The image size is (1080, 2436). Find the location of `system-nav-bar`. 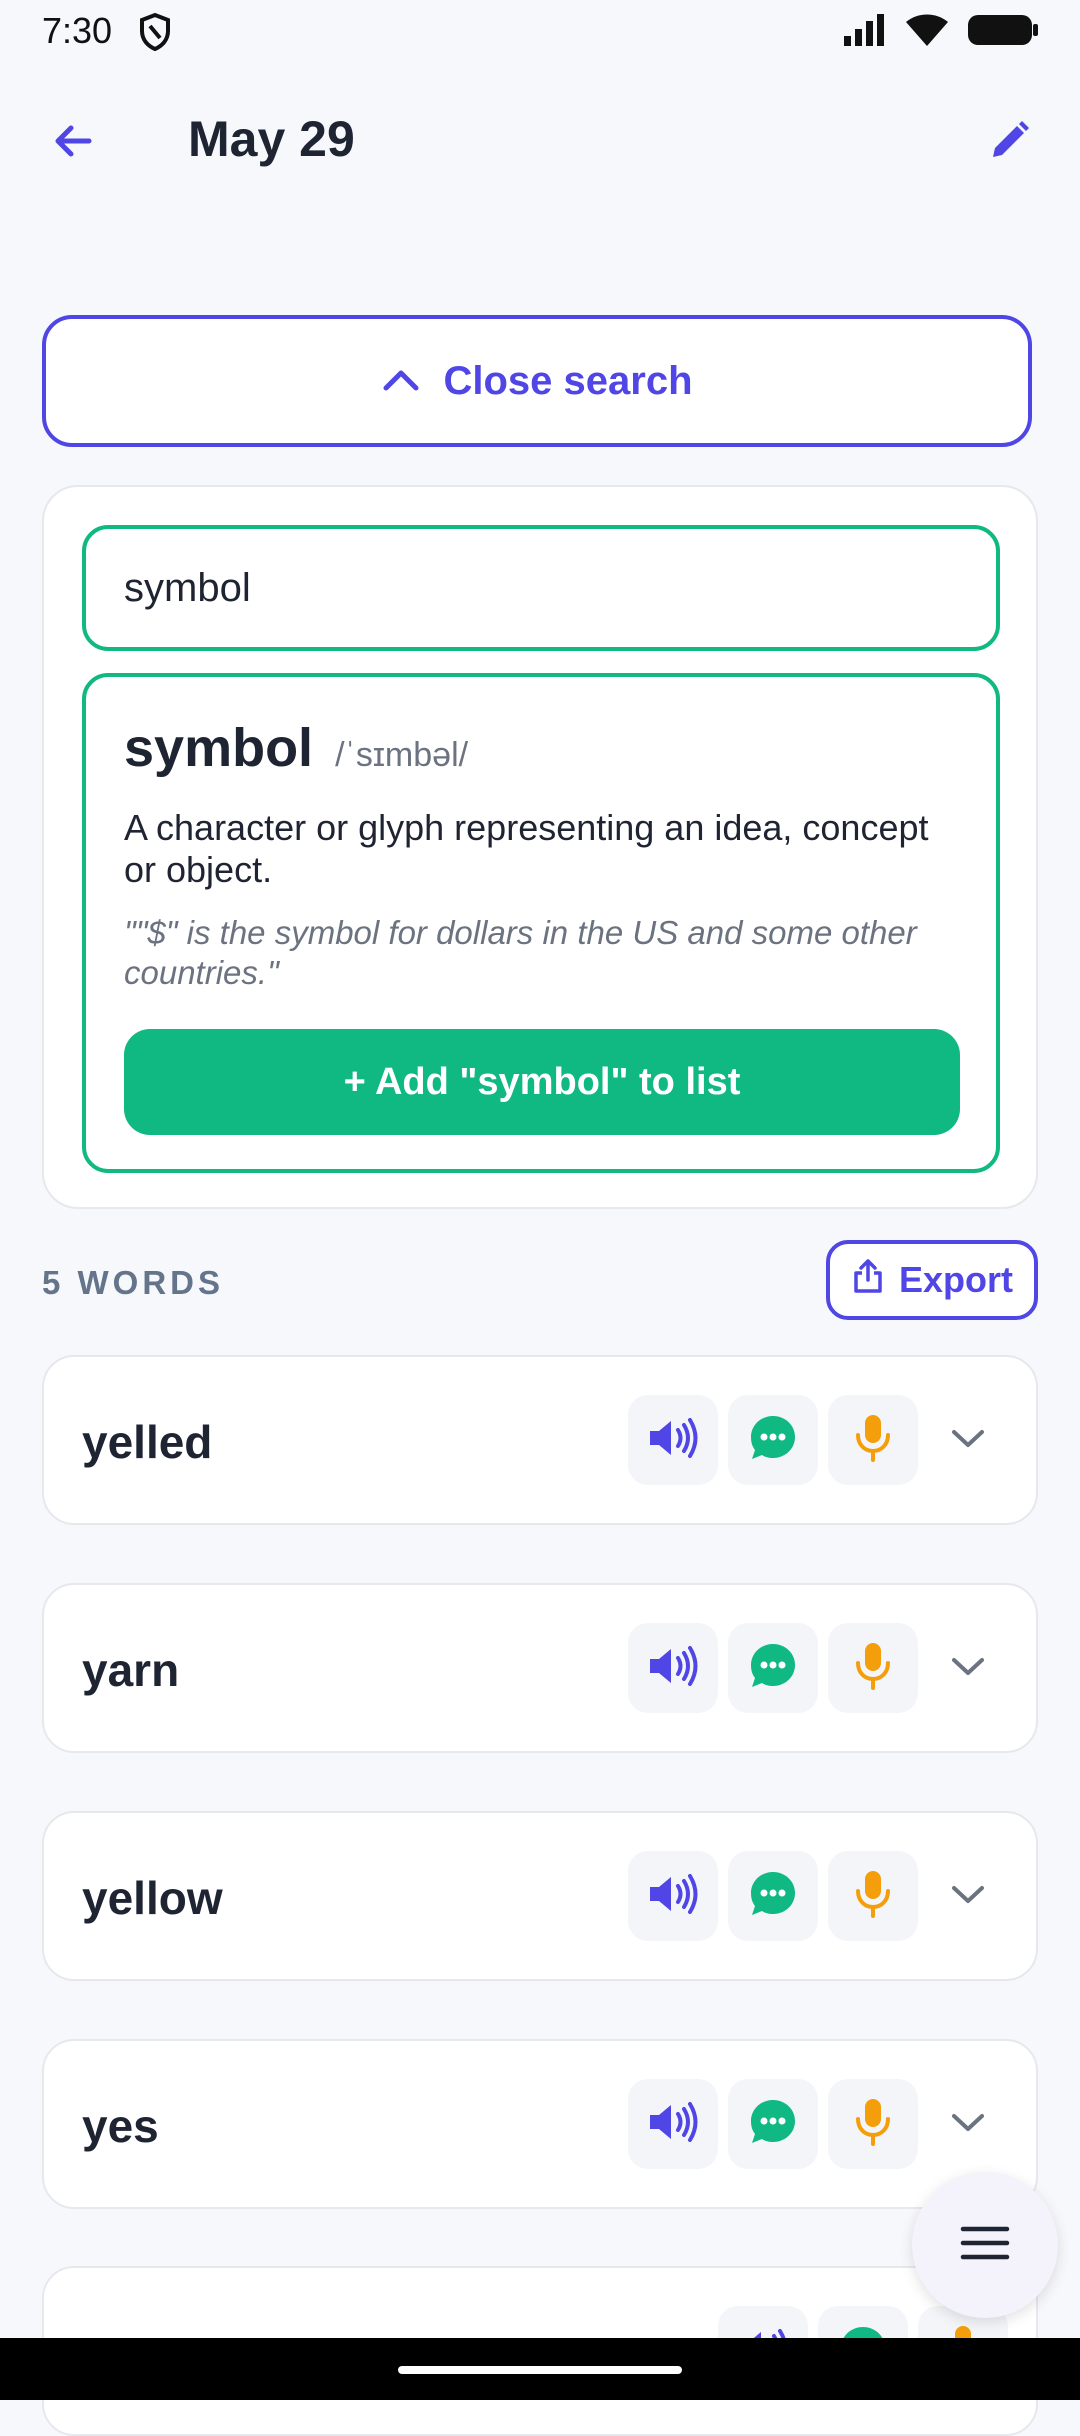

system-nav-bar is located at coordinates (540, 2369).